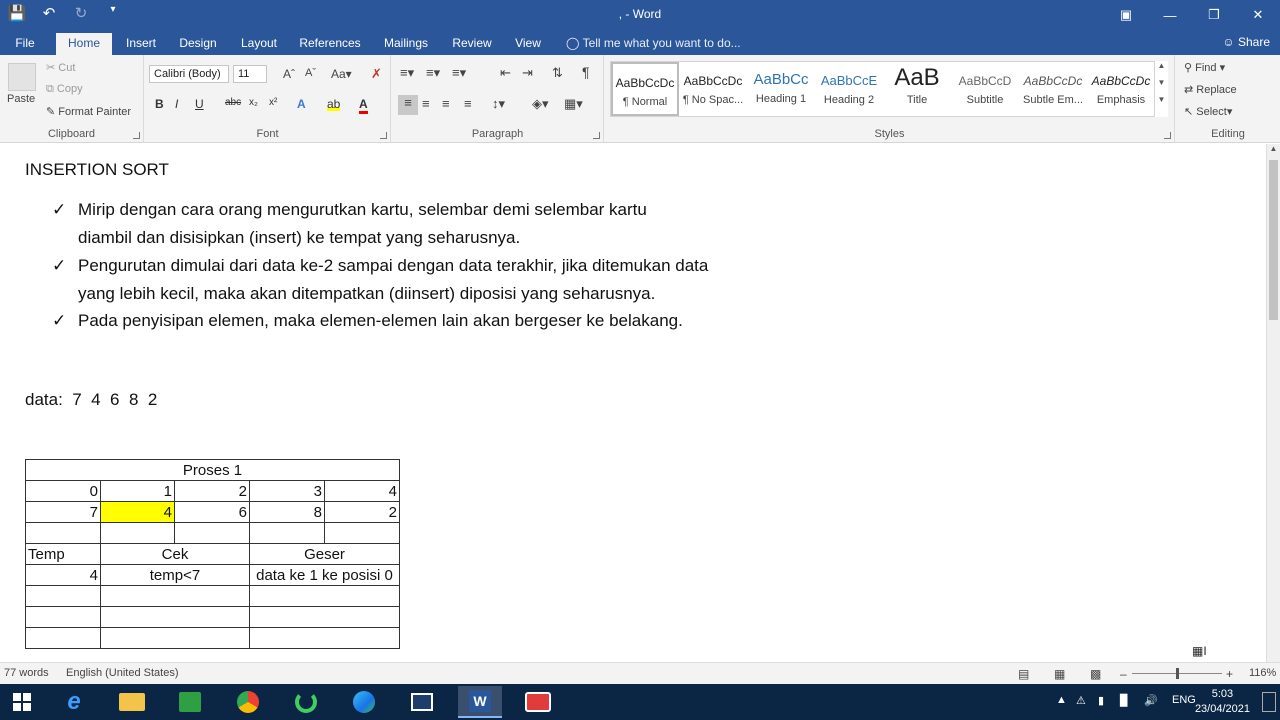  I want to click on font-launcher-icon, so click(383, 135).